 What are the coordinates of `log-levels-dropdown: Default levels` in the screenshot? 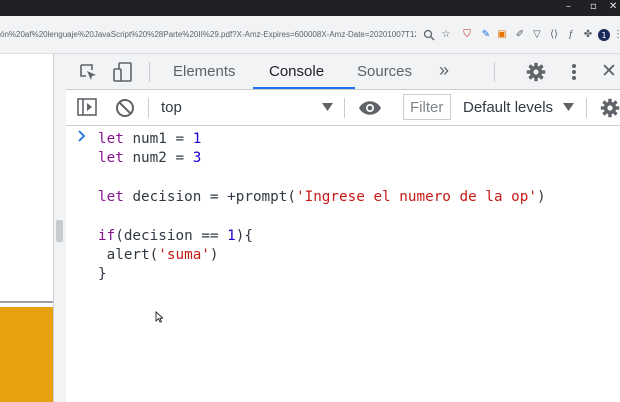 It's located at (508, 107).